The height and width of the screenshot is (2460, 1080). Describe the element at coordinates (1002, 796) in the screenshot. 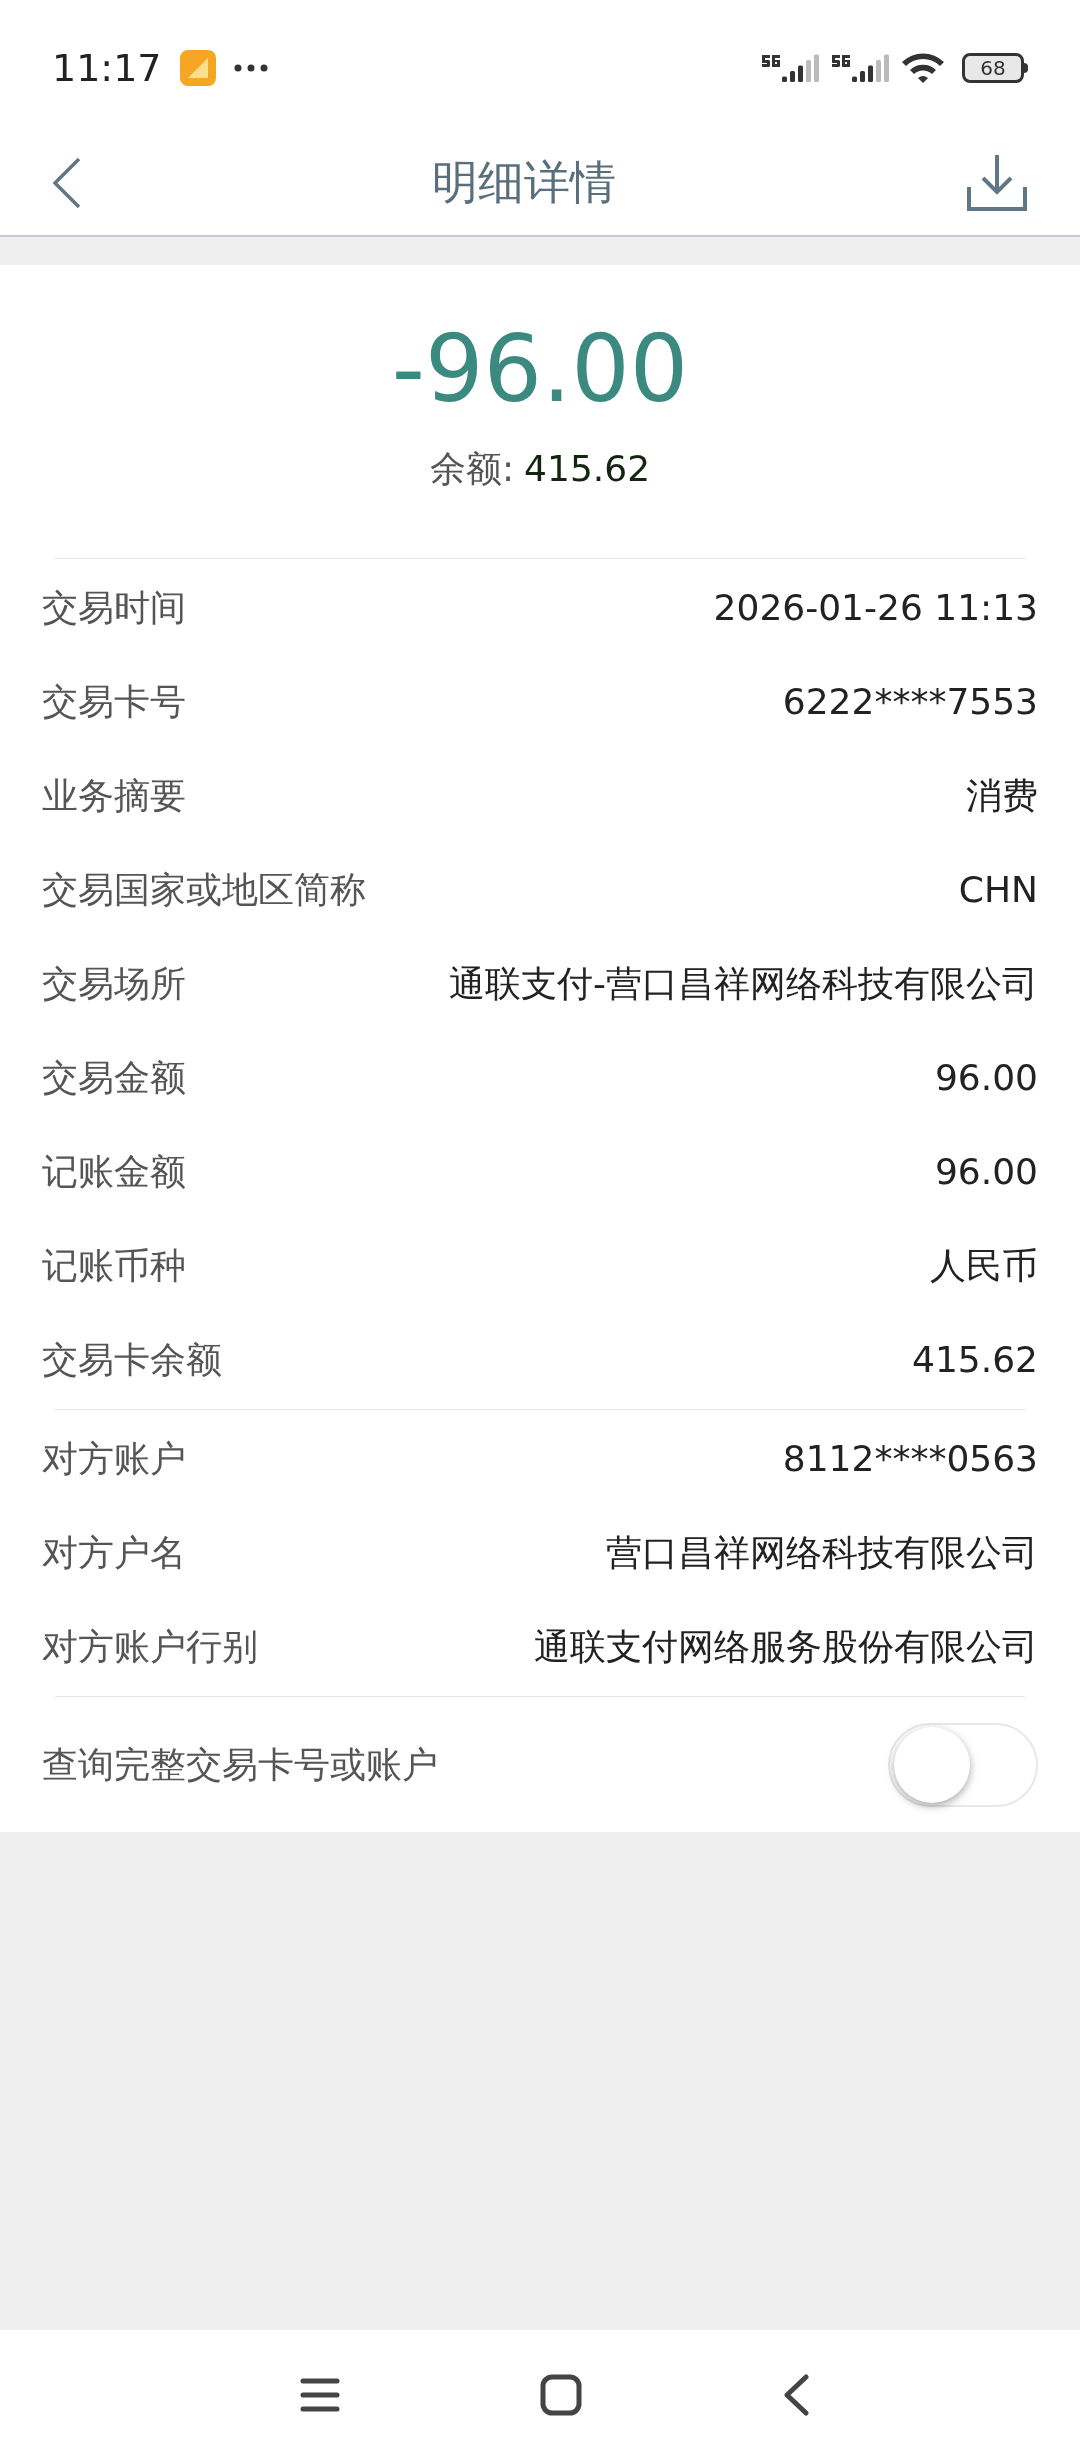

I see `detail-value: 消费` at that location.